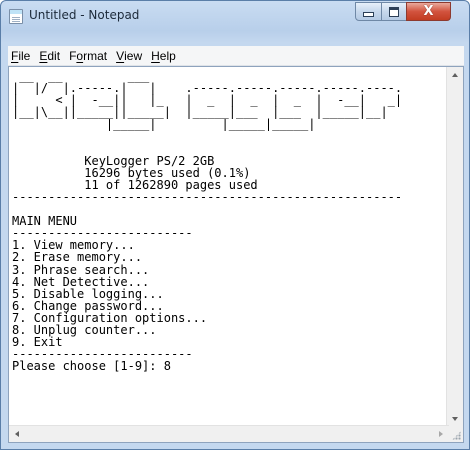 The width and height of the screenshot is (470, 450). Describe the element at coordinates (455, 75) in the screenshot. I see `scroll-up-icon` at that location.